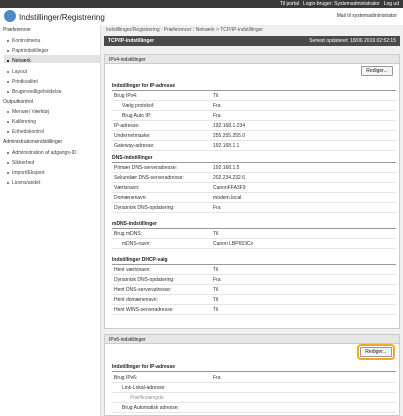  I want to click on setting-label: Værtsnavn:, so click(127, 188).